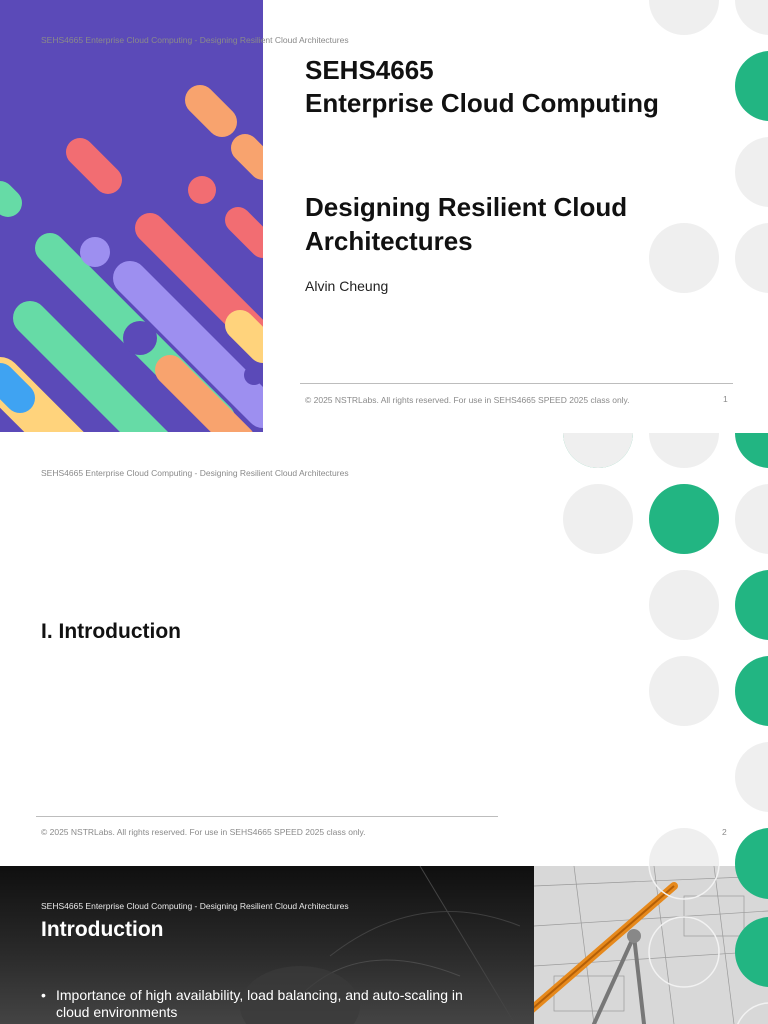 Image resolution: width=768 pixels, height=1024 pixels. I want to click on course-name: Enterprise Cloud Computing, so click(482, 103).